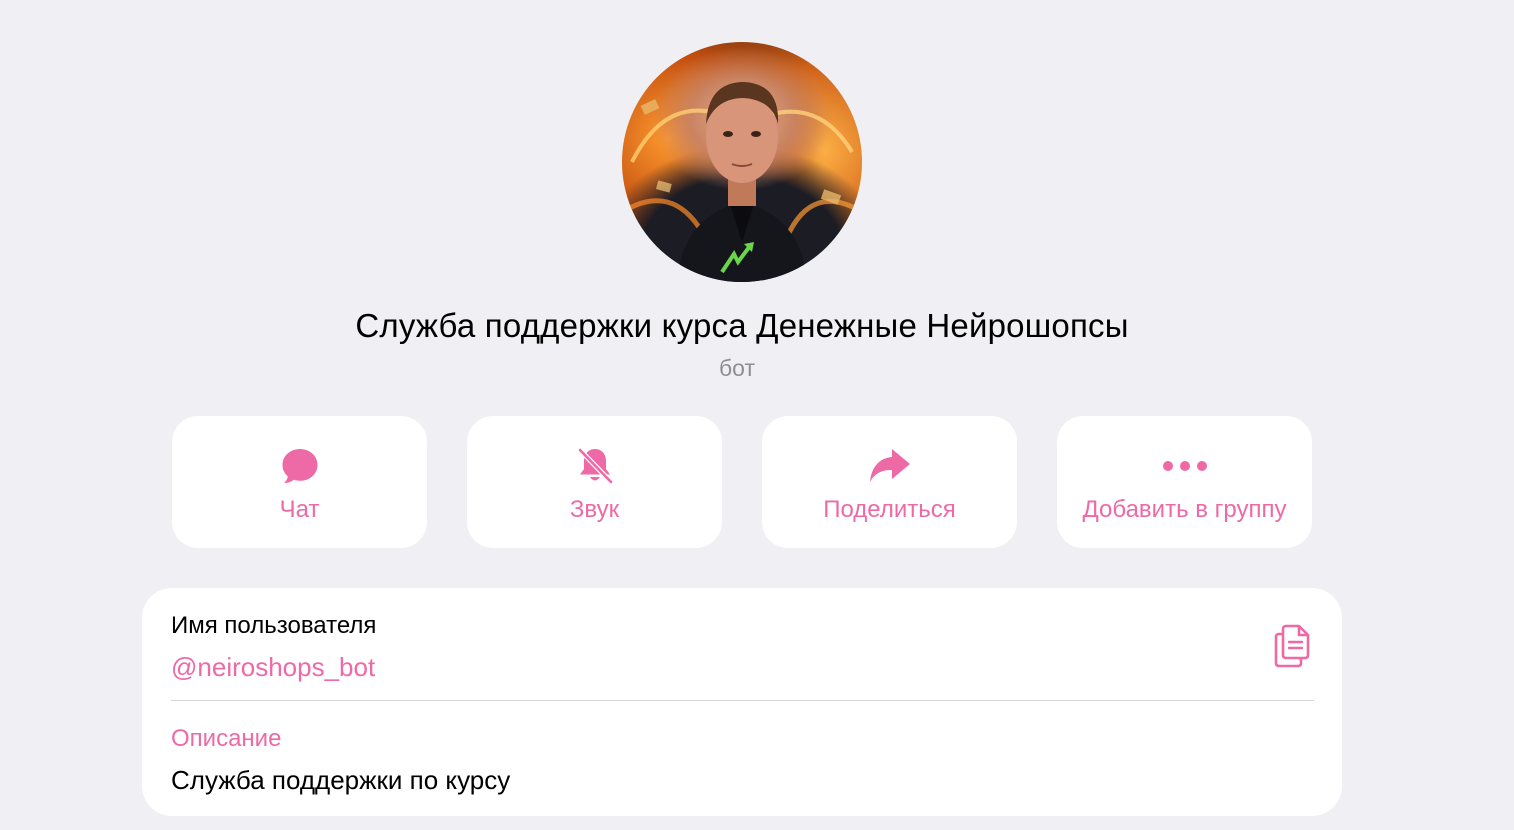  What do you see at coordinates (1184, 509) in the screenshot?
I see `add-to-group-button-label: Добавить в группу` at bounding box center [1184, 509].